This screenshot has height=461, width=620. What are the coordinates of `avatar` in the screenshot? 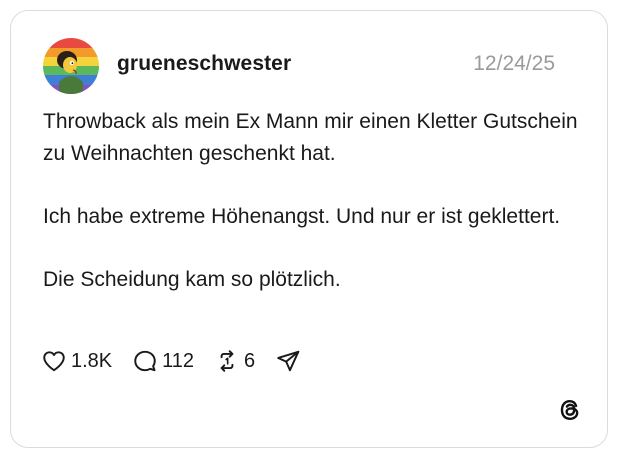 It's located at (71, 66).